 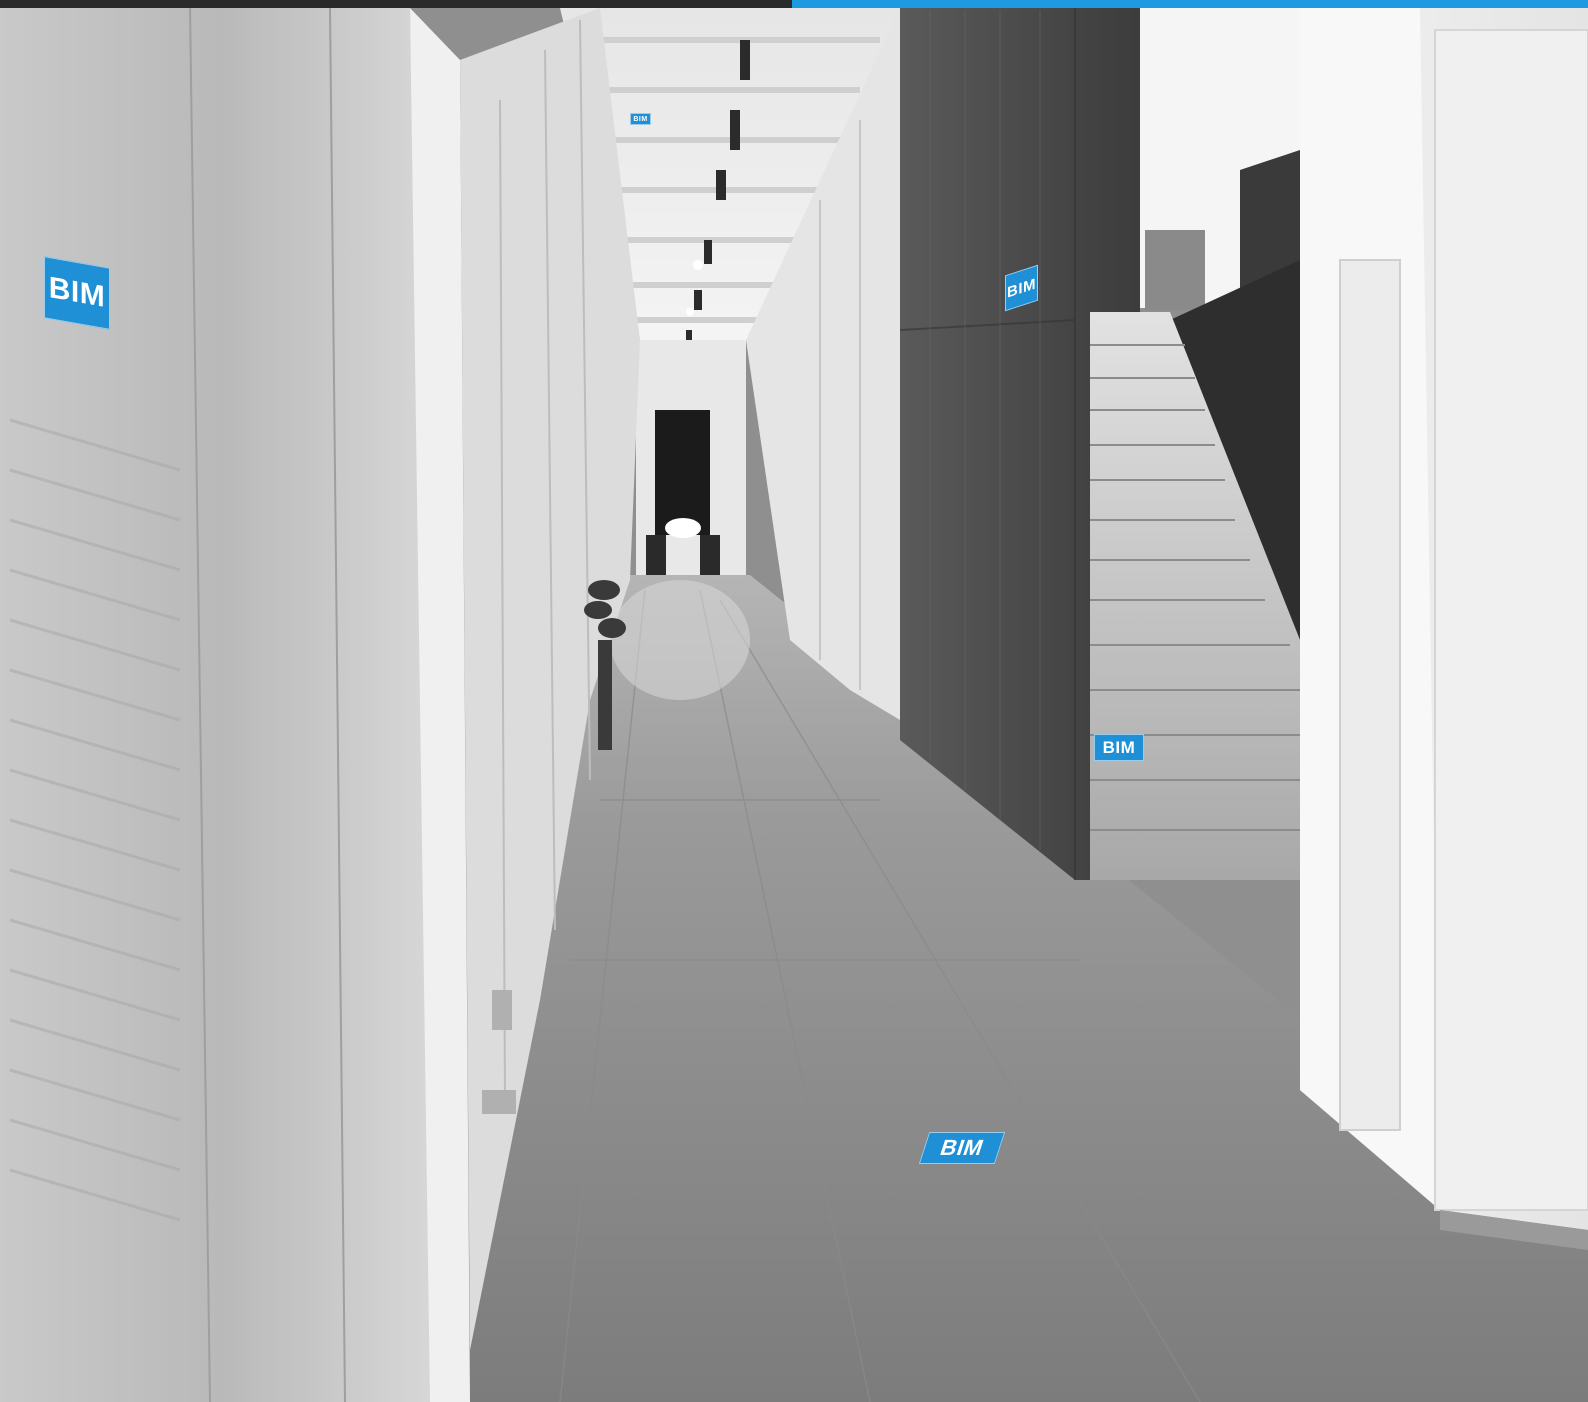 What do you see at coordinates (962, 1148) in the screenshot?
I see `bim-tag-floor: BIM` at bounding box center [962, 1148].